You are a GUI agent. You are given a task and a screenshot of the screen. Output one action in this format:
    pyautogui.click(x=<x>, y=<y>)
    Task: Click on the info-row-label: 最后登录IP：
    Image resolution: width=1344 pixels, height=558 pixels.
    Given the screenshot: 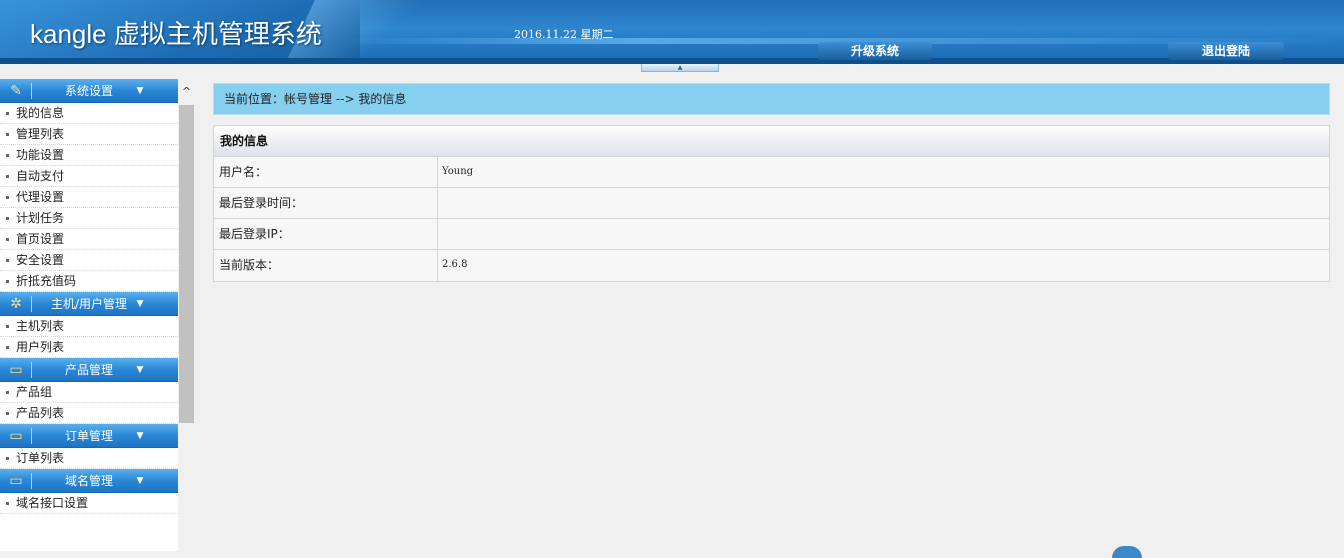 What is the action you would take?
    pyautogui.click(x=326, y=234)
    